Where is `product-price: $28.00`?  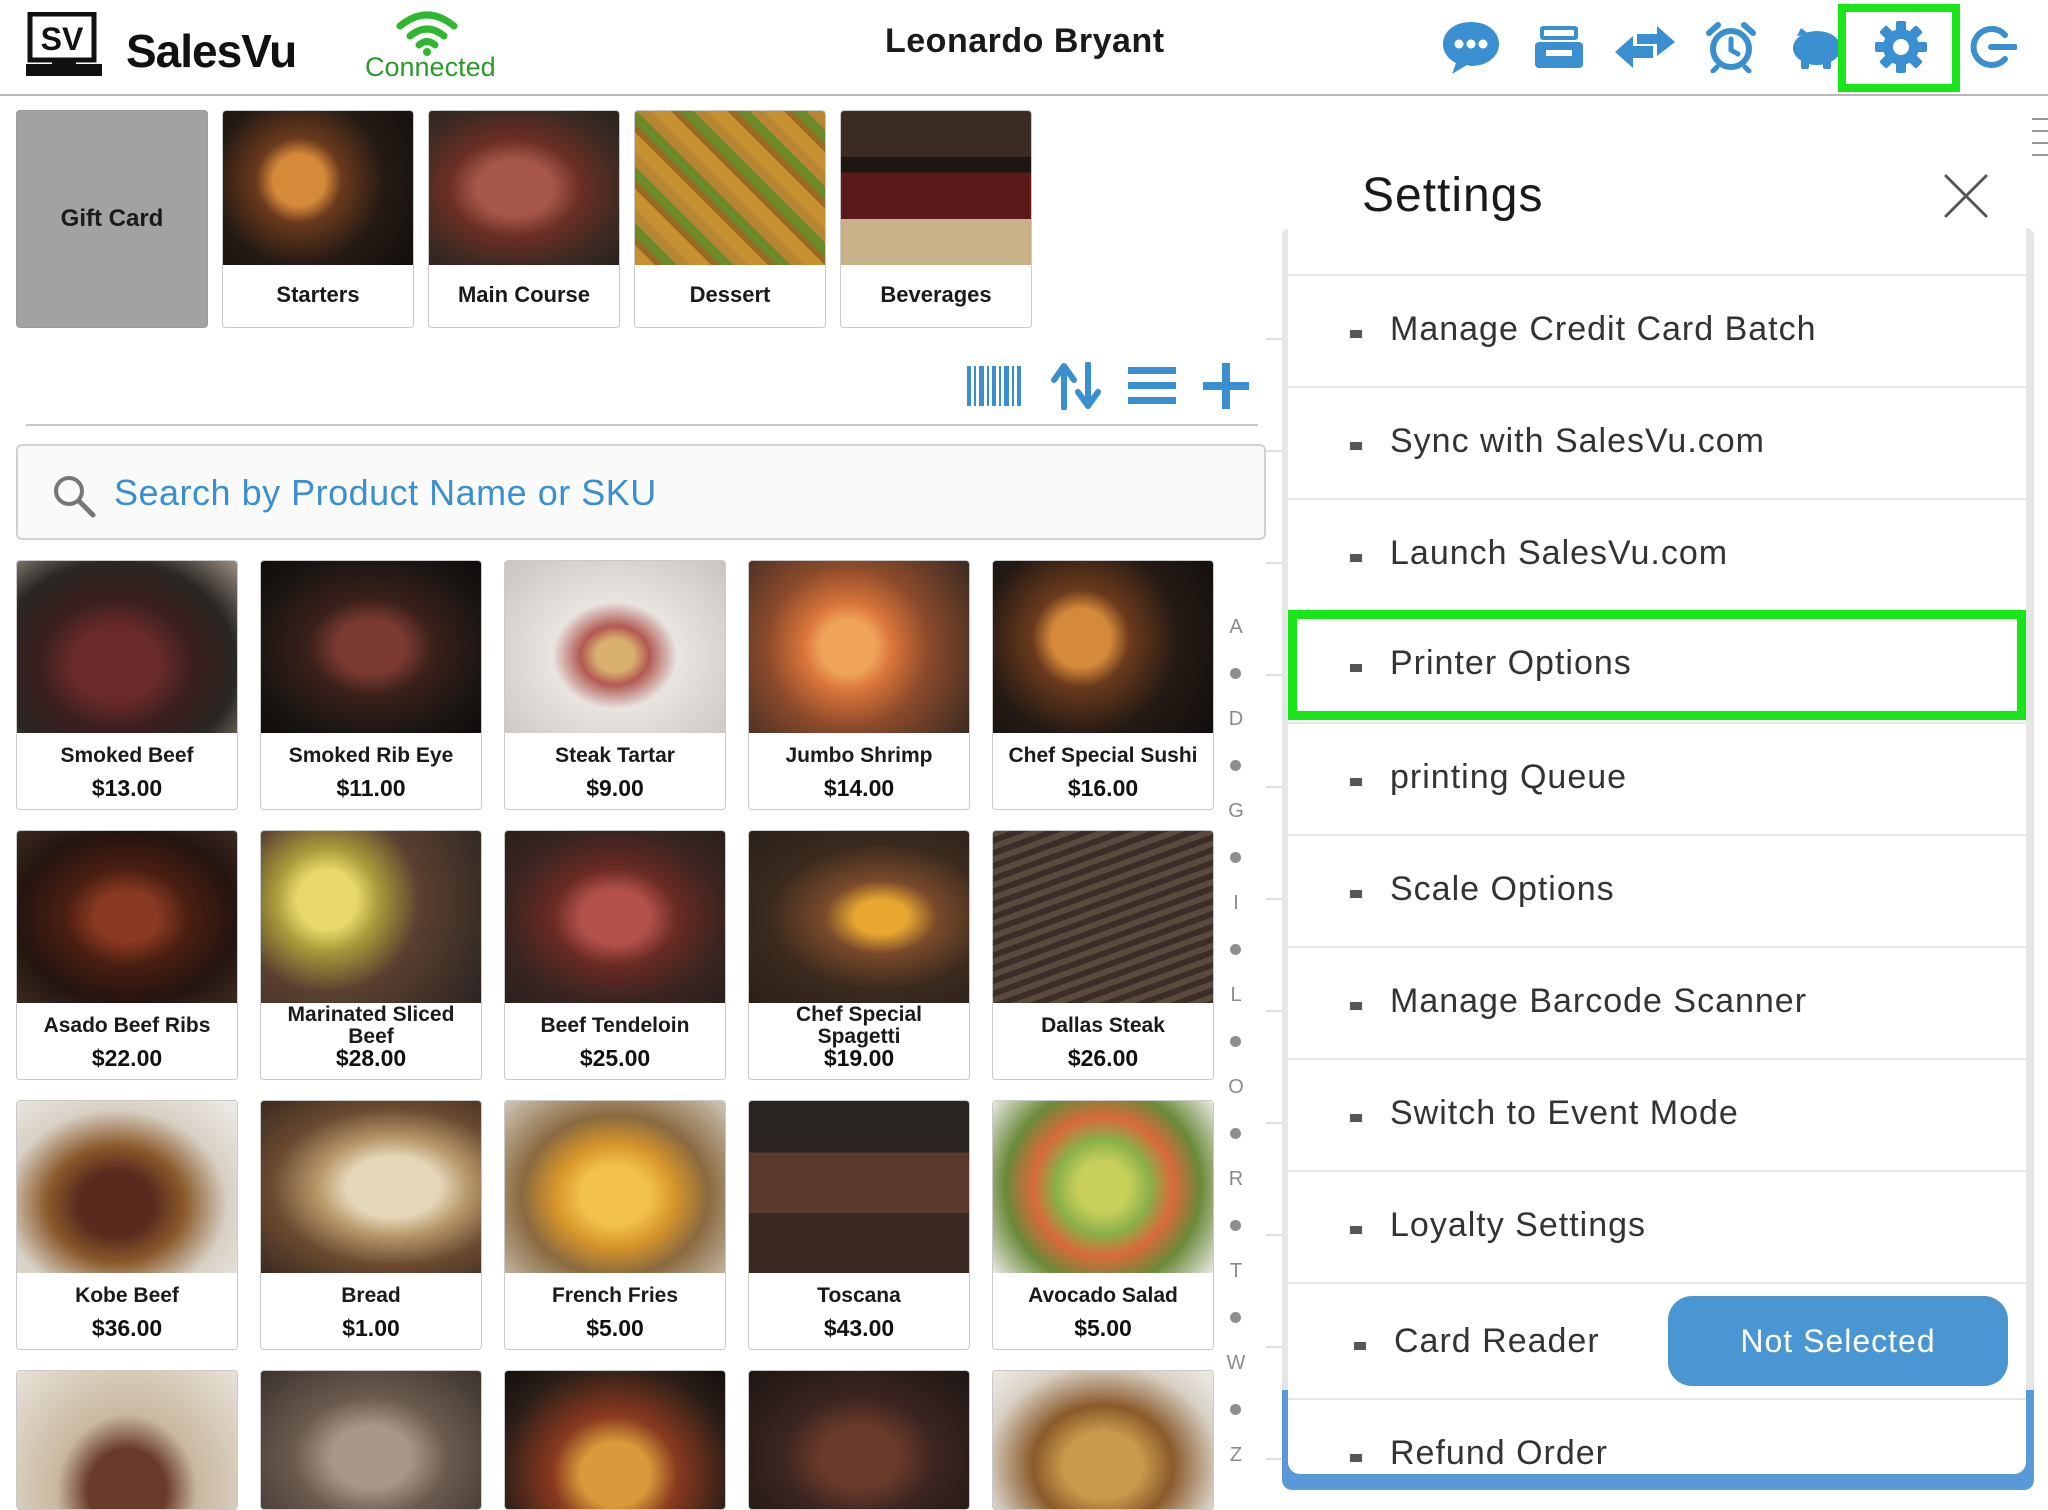
product-price: $28.00 is located at coordinates (371, 1058).